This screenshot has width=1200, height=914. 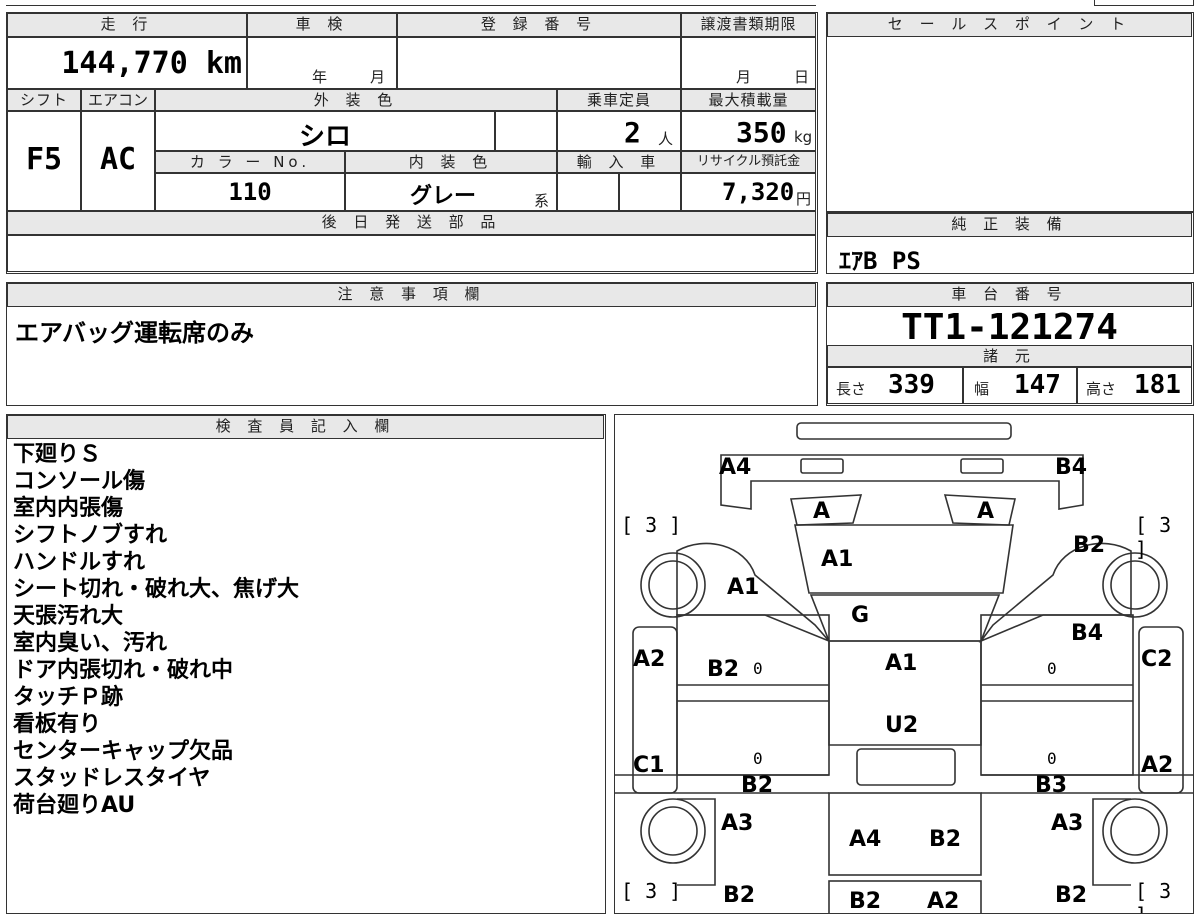 What do you see at coordinates (411, 3) in the screenshot?
I see `top-strip` at bounding box center [411, 3].